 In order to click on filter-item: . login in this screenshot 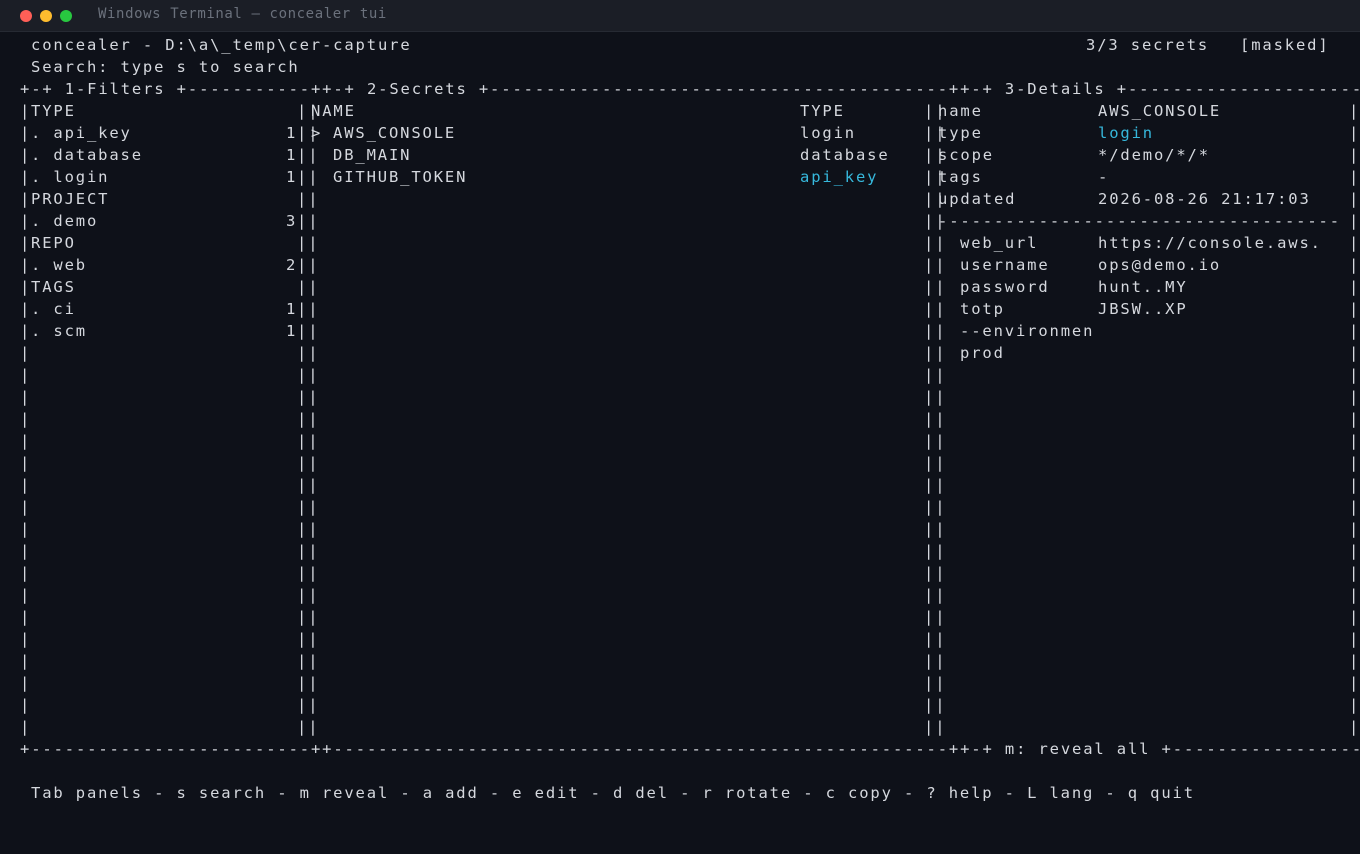, I will do `click(70, 177)`.